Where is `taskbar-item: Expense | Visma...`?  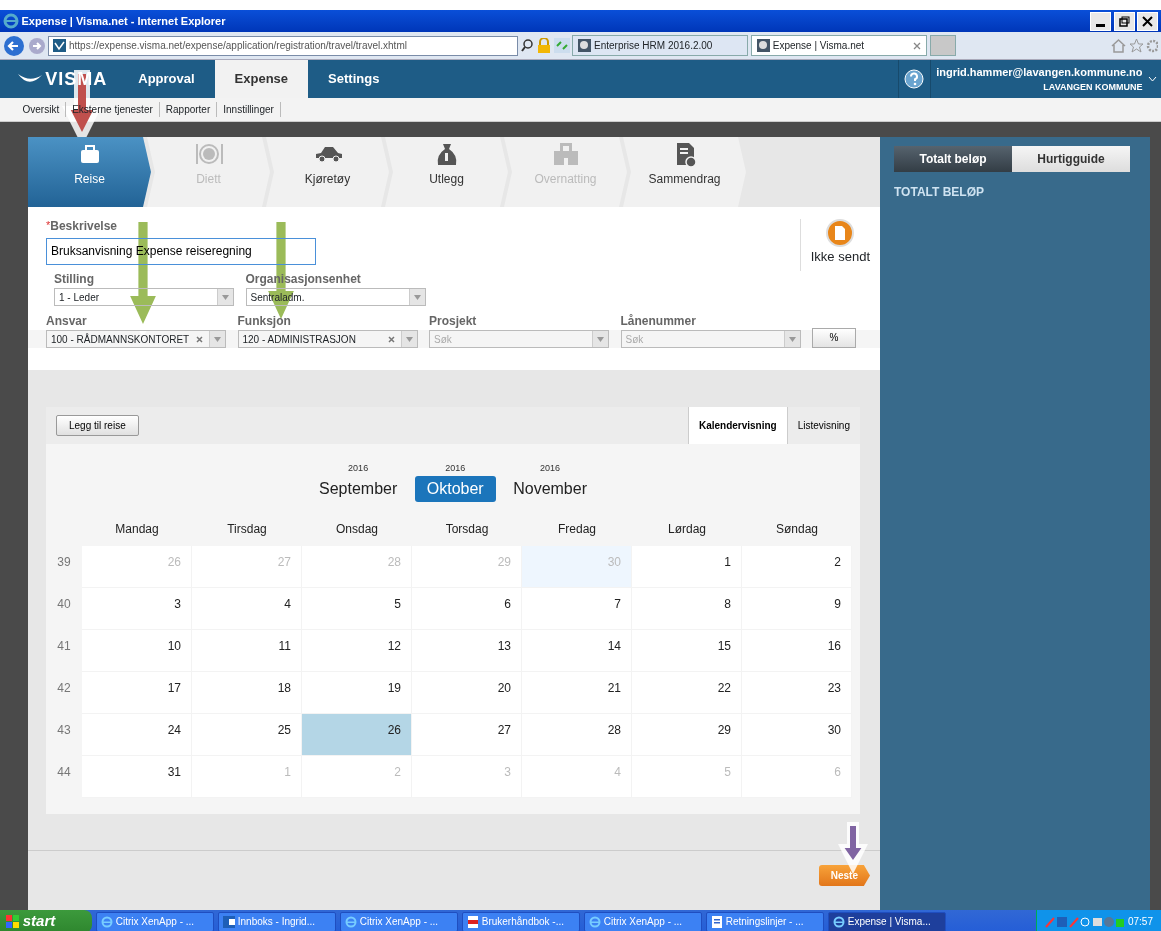
taskbar-item: Expense | Visma... is located at coordinates (887, 921).